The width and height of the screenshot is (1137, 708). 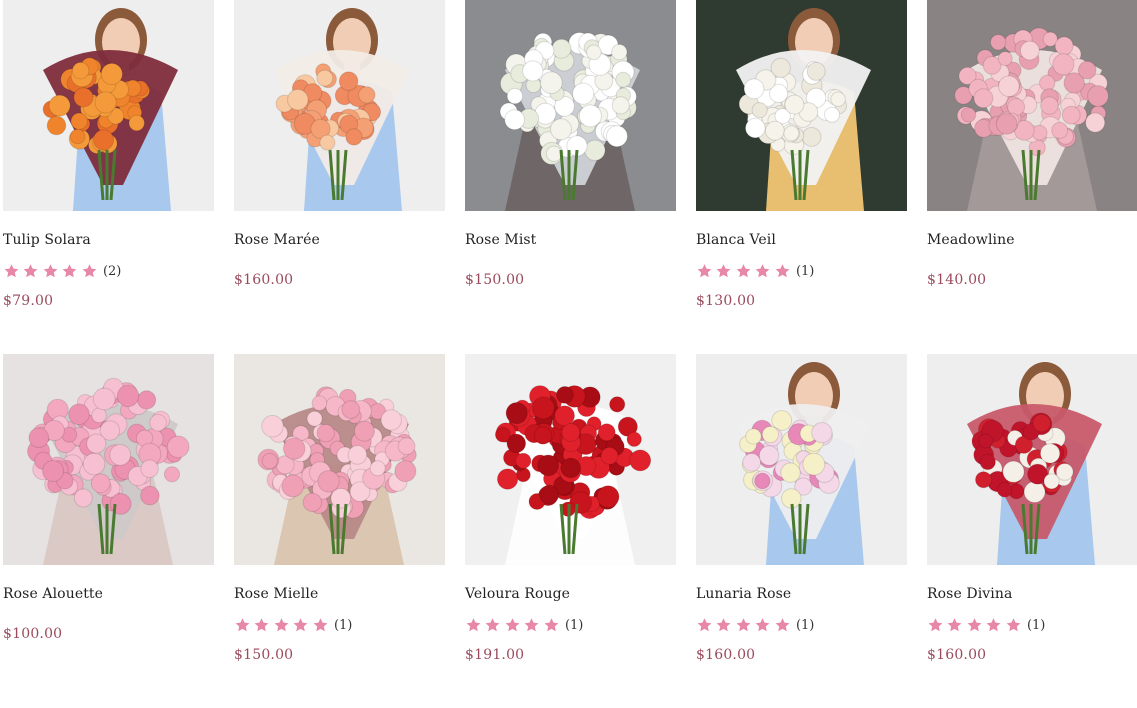 I want to click on product-card: Rose Divina (1) $160.00, so click(x=1032, y=531).